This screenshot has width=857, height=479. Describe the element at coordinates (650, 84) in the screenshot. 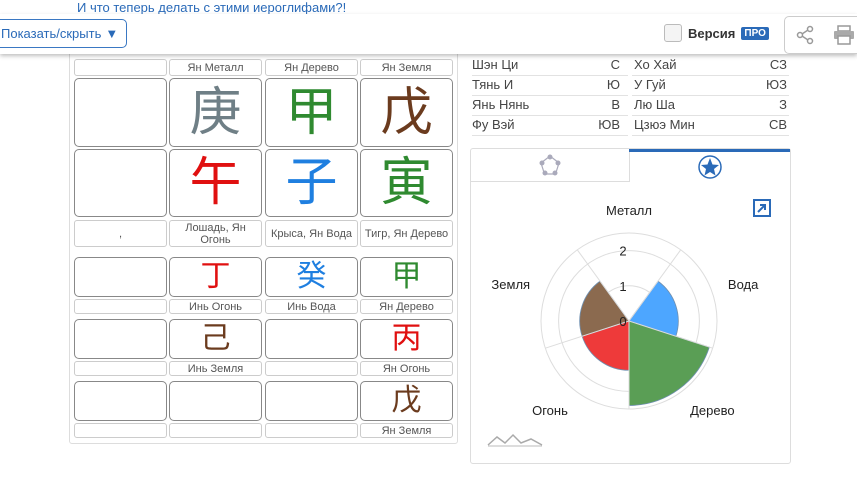

I see `star-name: У Гуй` at that location.